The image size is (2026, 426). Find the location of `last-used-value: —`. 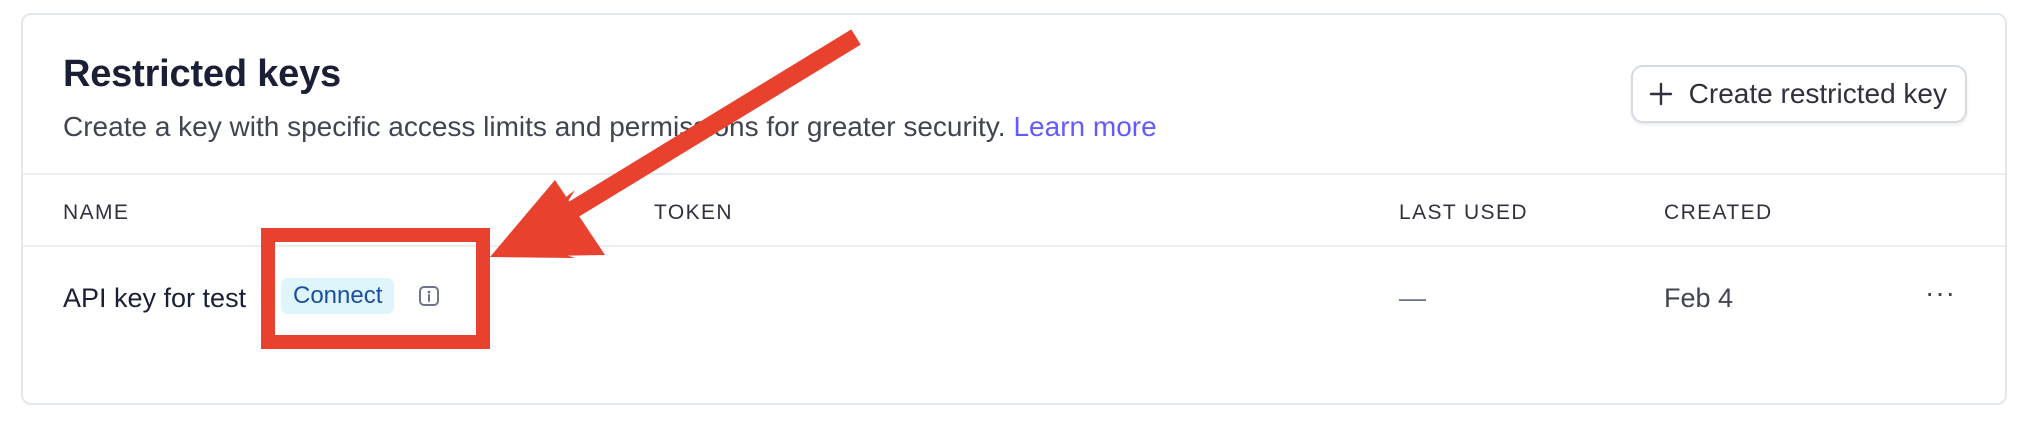

last-used-value: — is located at coordinates (1412, 298).